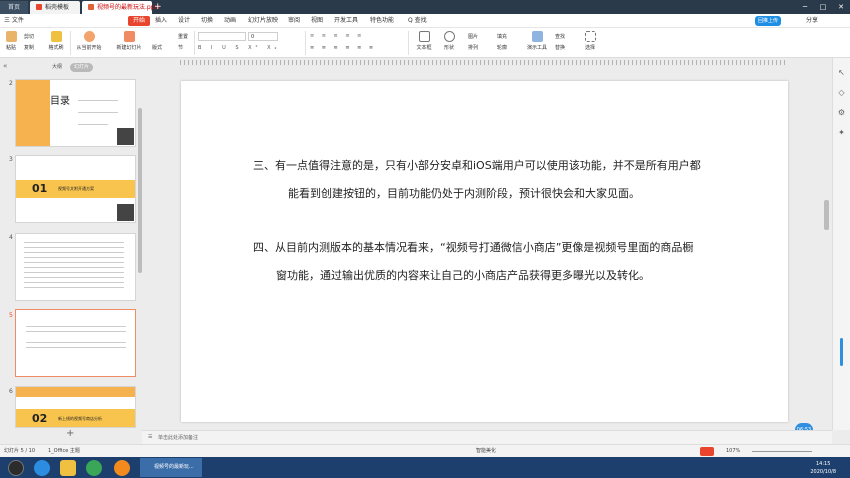 The height and width of the screenshot is (478, 850). I want to click on minimize-icon: ─, so click(805, 7).